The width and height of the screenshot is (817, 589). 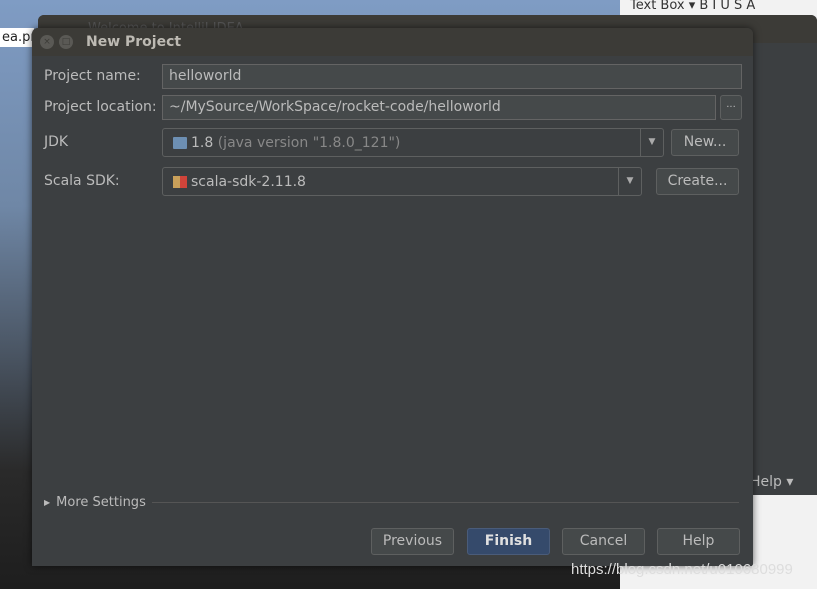 What do you see at coordinates (309, 142) in the screenshot?
I see `jdk-detail: (java version "1.8.0_121")` at bounding box center [309, 142].